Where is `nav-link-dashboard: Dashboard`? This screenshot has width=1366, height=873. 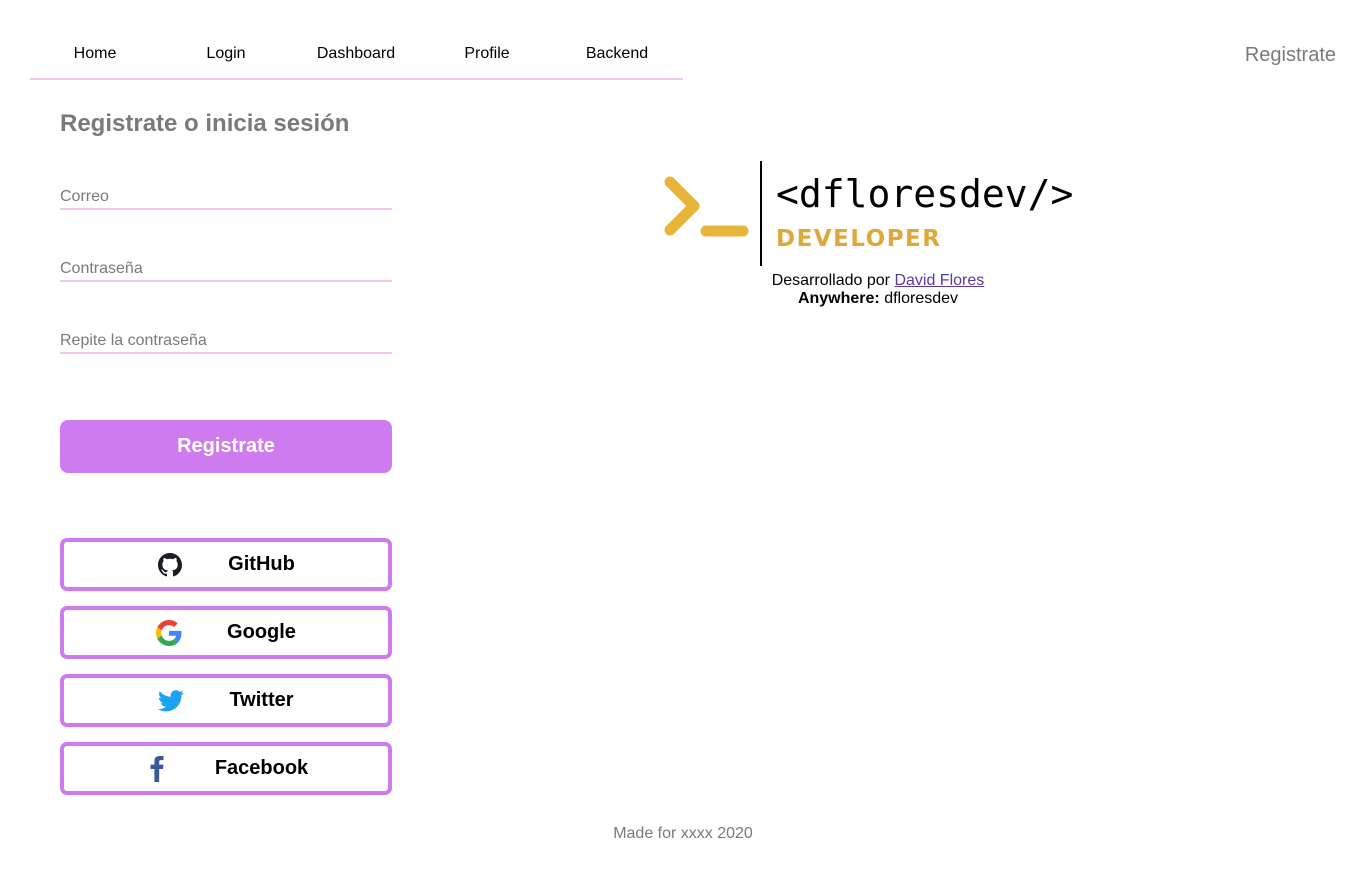
nav-link-dashboard: Dashboard is located at coordinates (356, 54).